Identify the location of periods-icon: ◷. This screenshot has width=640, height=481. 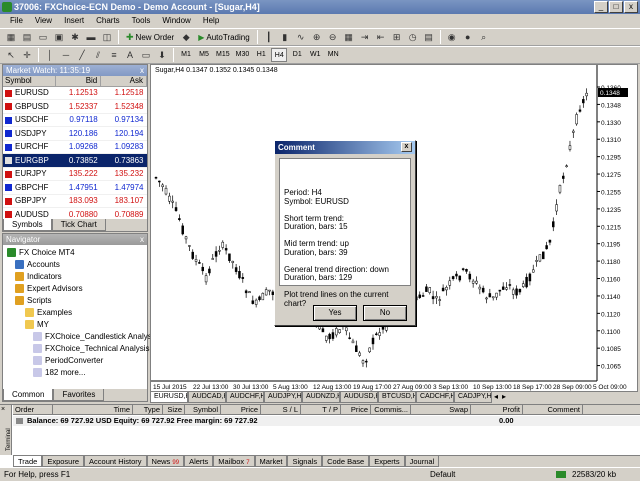
(413, 37).